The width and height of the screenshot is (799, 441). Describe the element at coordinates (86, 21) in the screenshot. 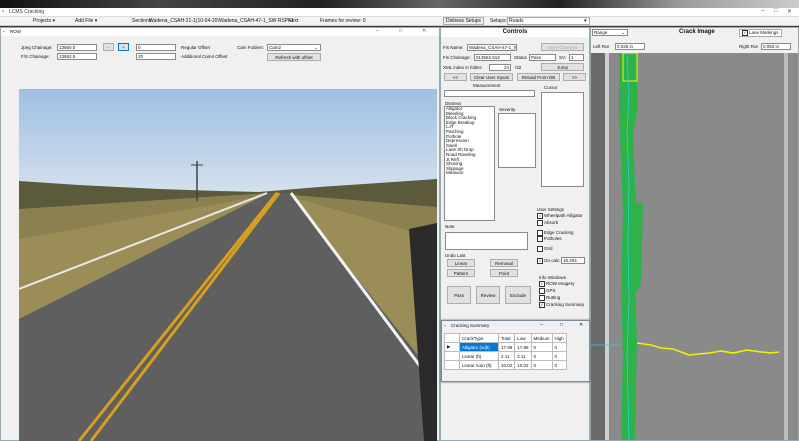

I see `menu-add-file: Add File ▾` at that location.